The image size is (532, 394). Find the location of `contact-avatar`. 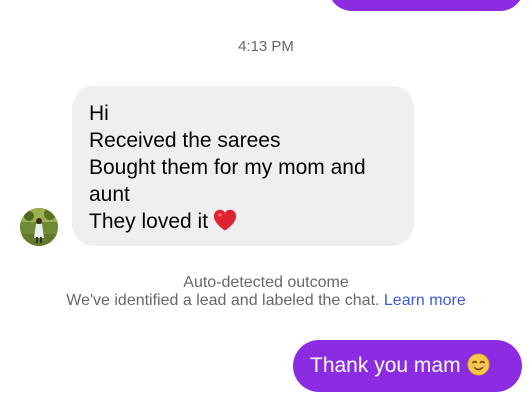

contact-avatar is located at coordinates (39, 227).